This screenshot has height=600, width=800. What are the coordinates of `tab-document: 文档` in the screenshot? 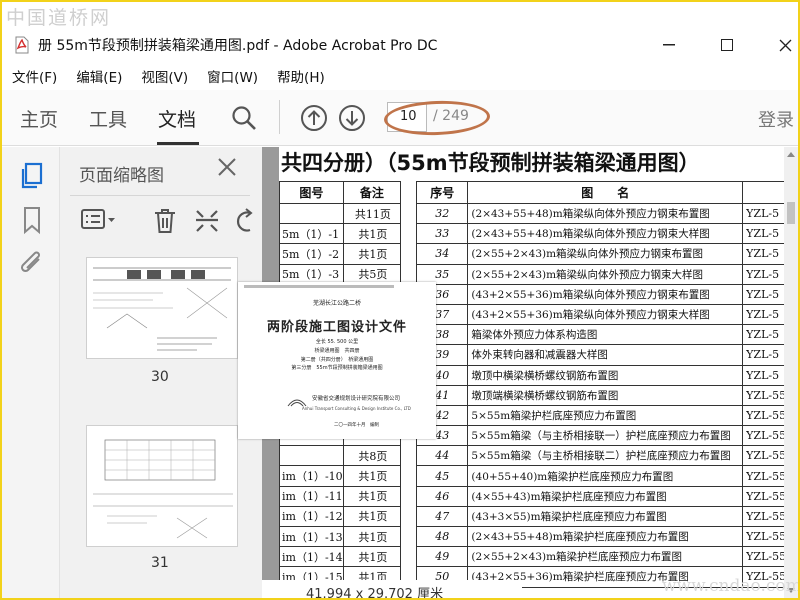 It's located at (177, 118).